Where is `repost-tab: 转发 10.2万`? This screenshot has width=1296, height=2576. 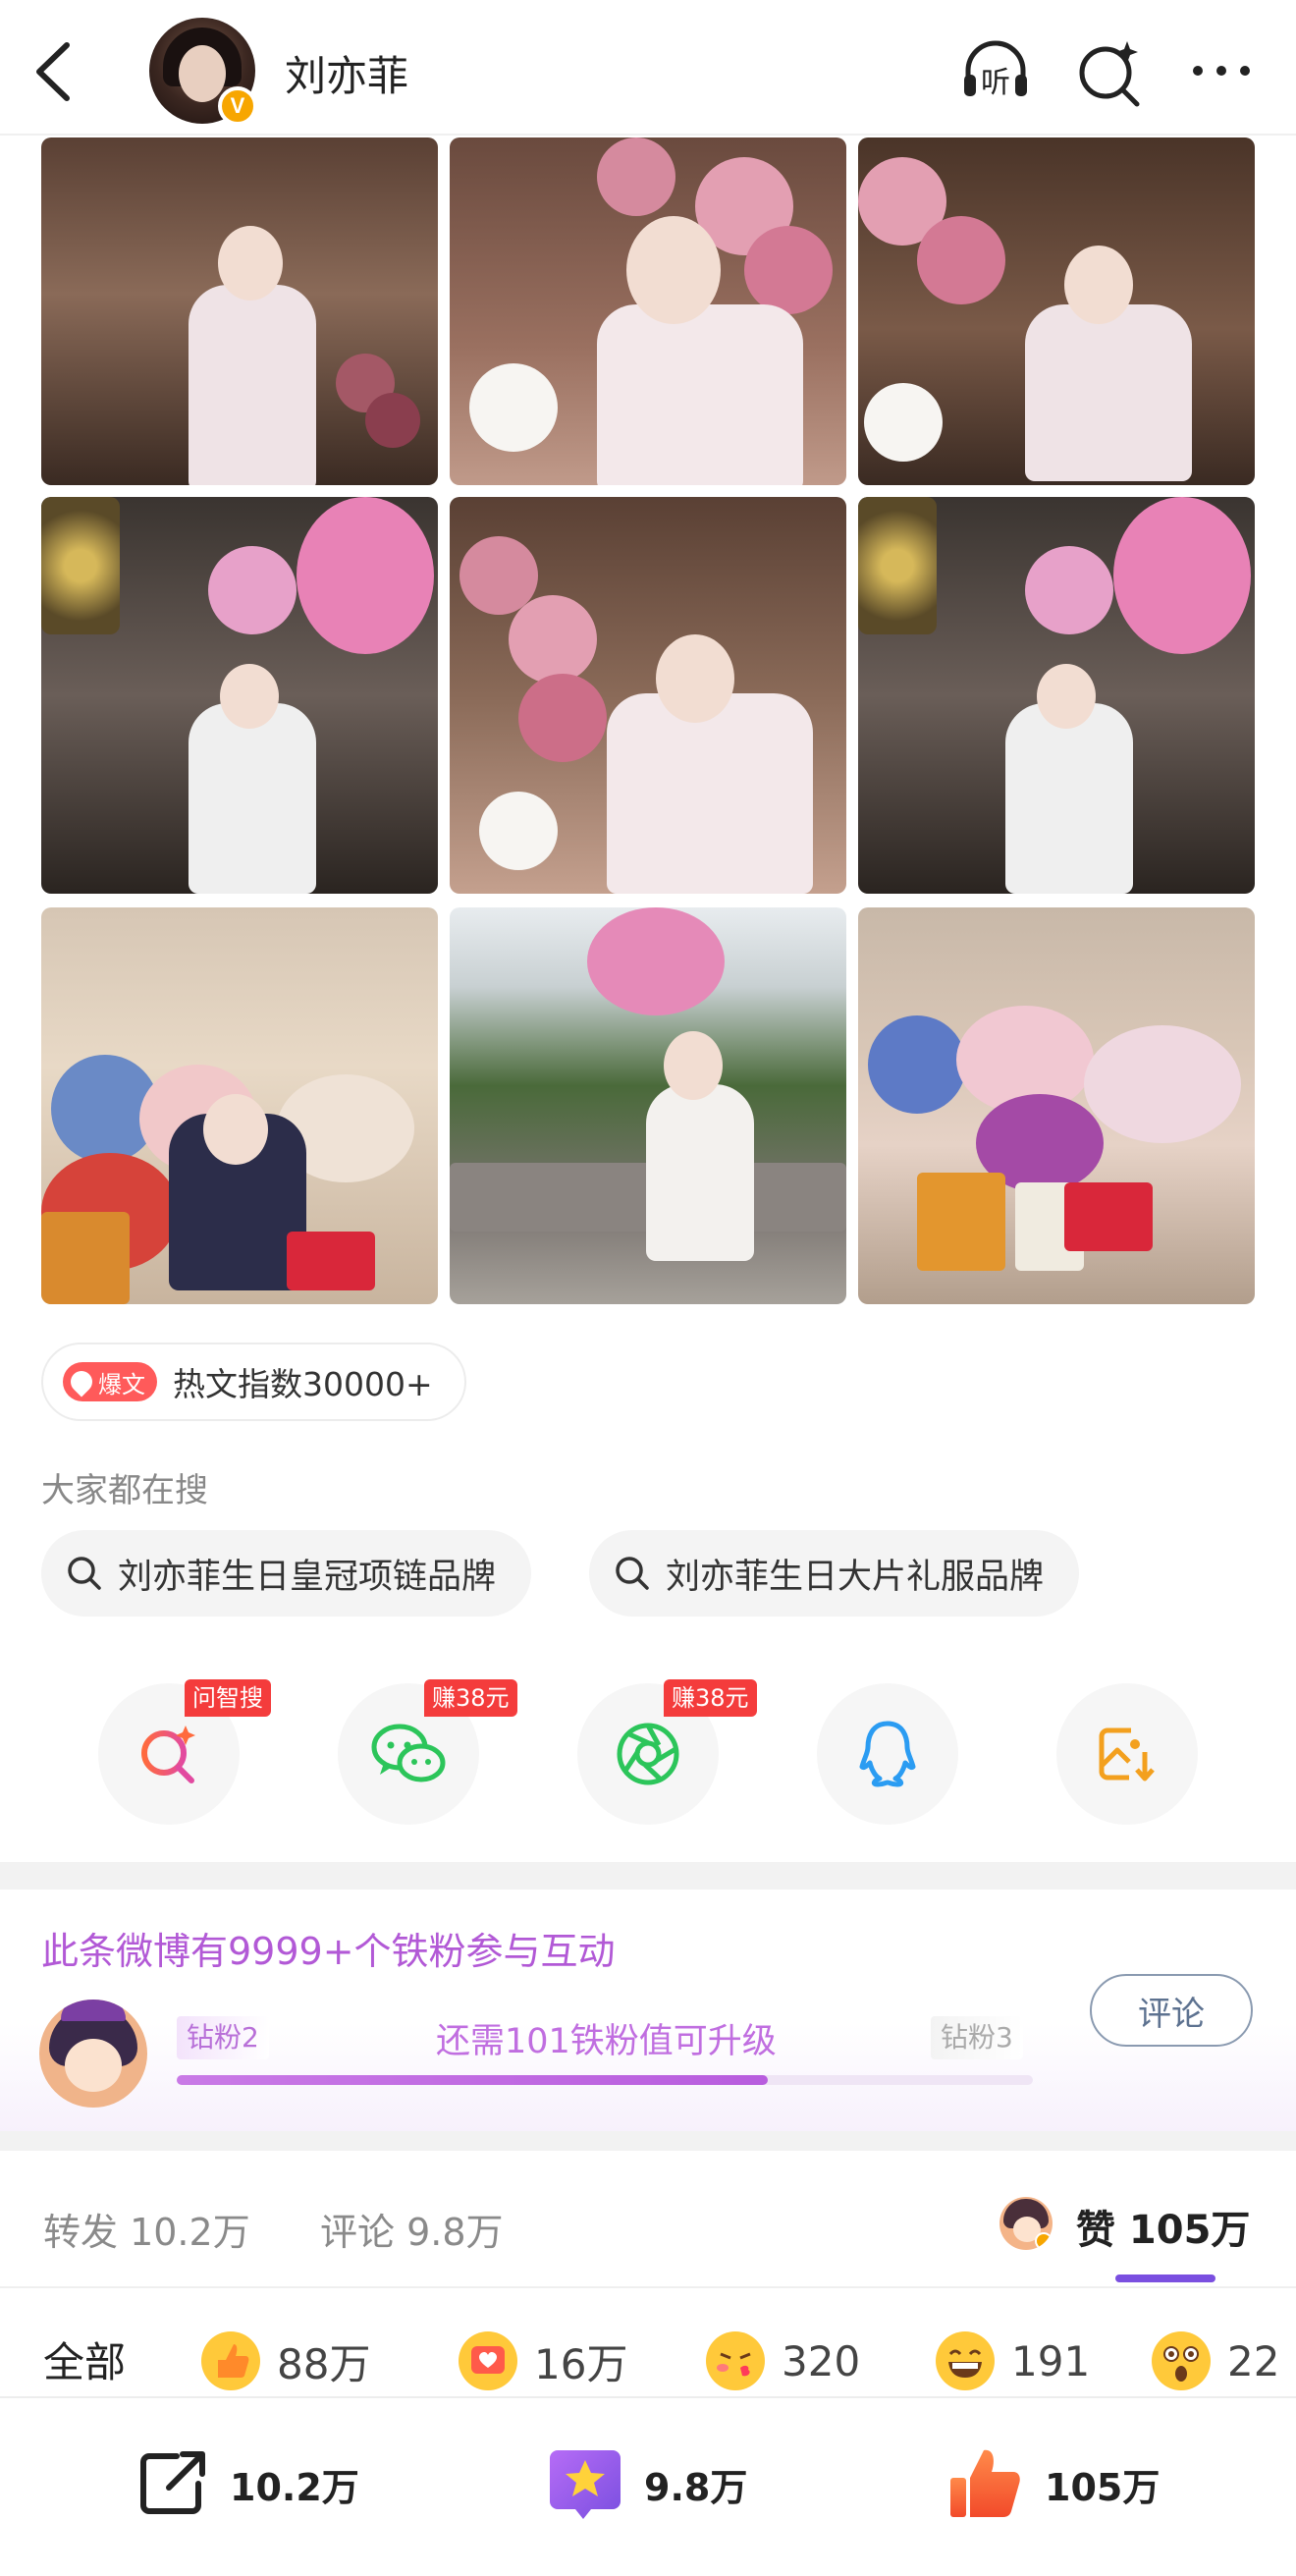
repost-tab: 转发 10.2万 is located at coordinates (146, 2229).